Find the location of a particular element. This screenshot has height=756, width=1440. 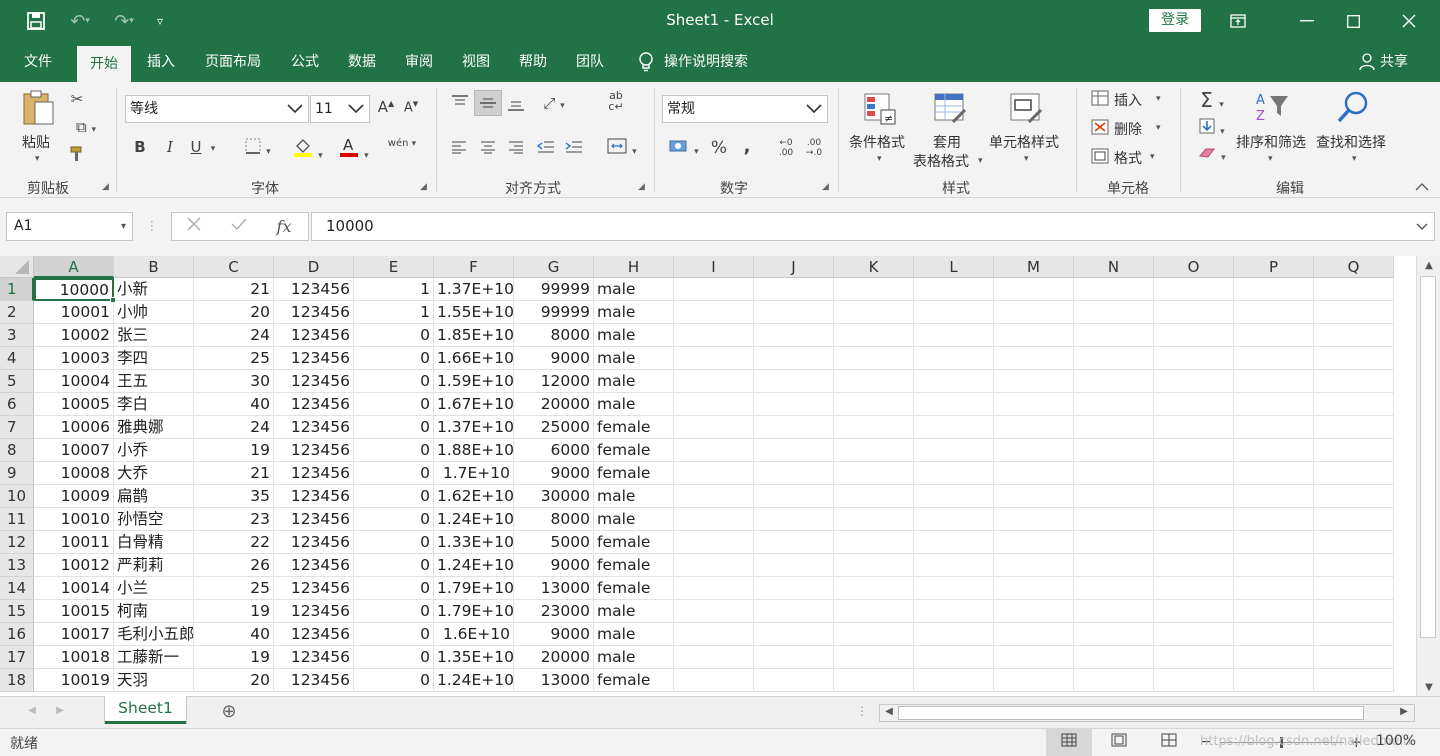

cell-i9 is located at coordinates (714, 473).